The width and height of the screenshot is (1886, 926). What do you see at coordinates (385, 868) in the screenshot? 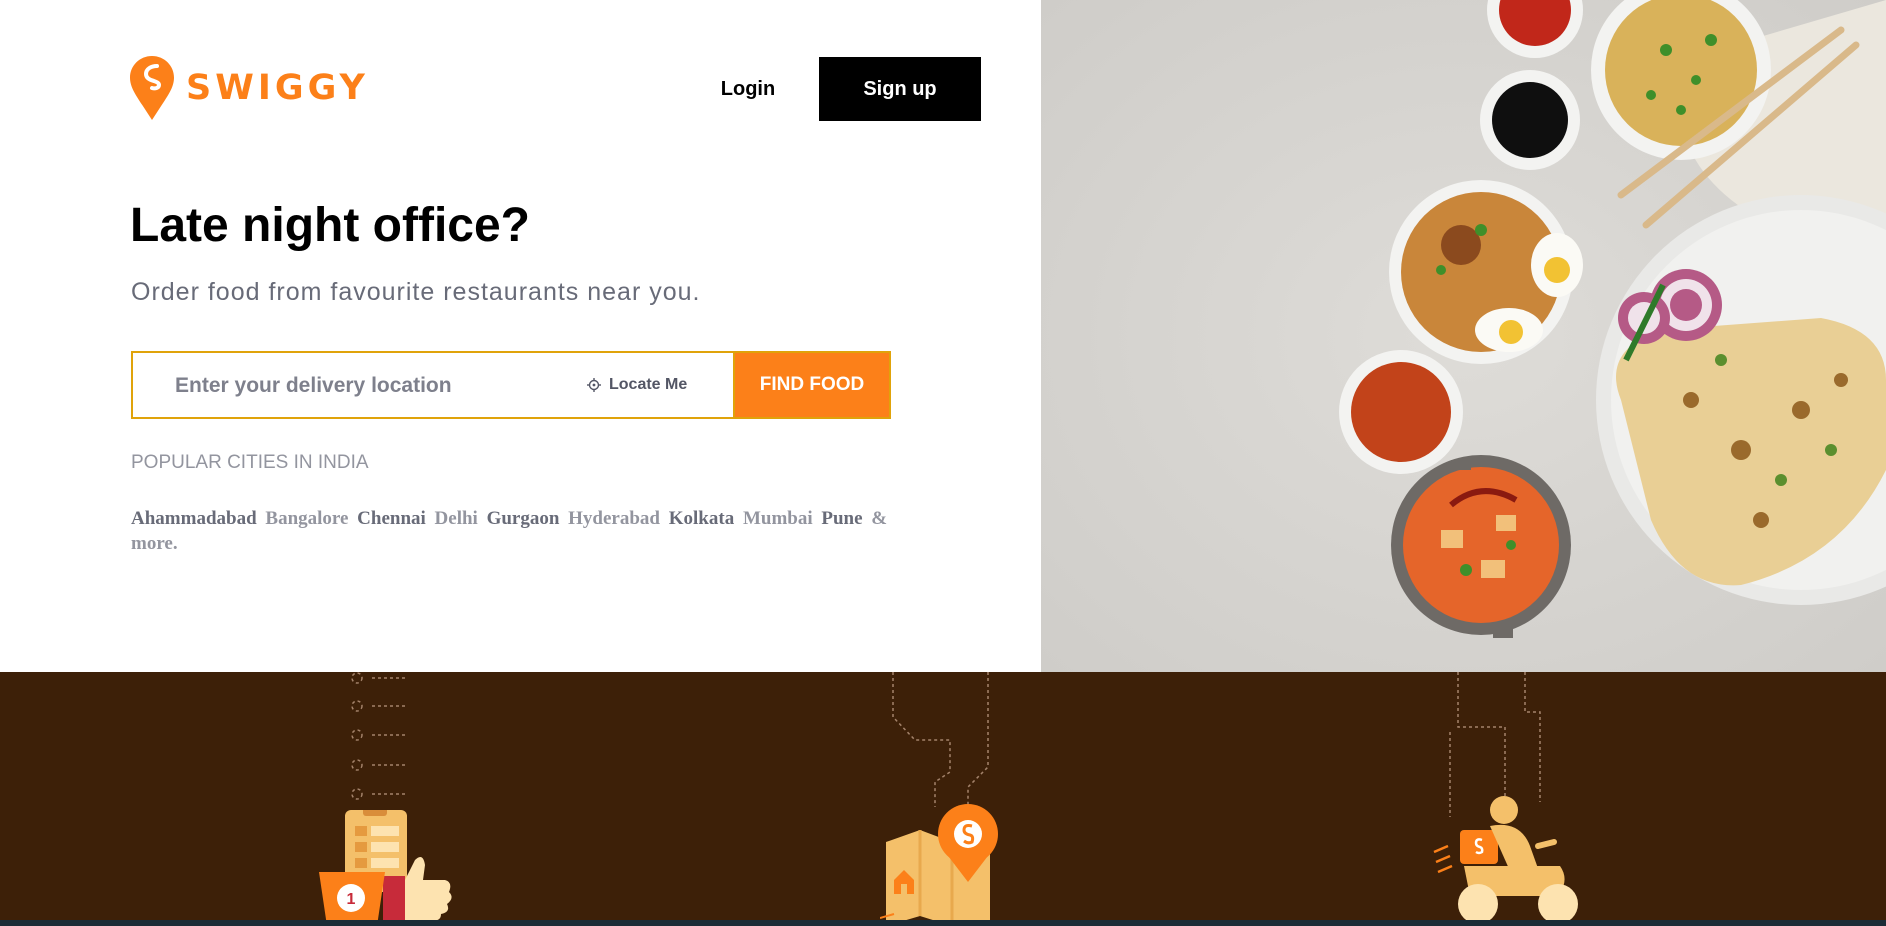
I see `order-list-thumbs-up-icon: 1` at bounding box center [385, 868].